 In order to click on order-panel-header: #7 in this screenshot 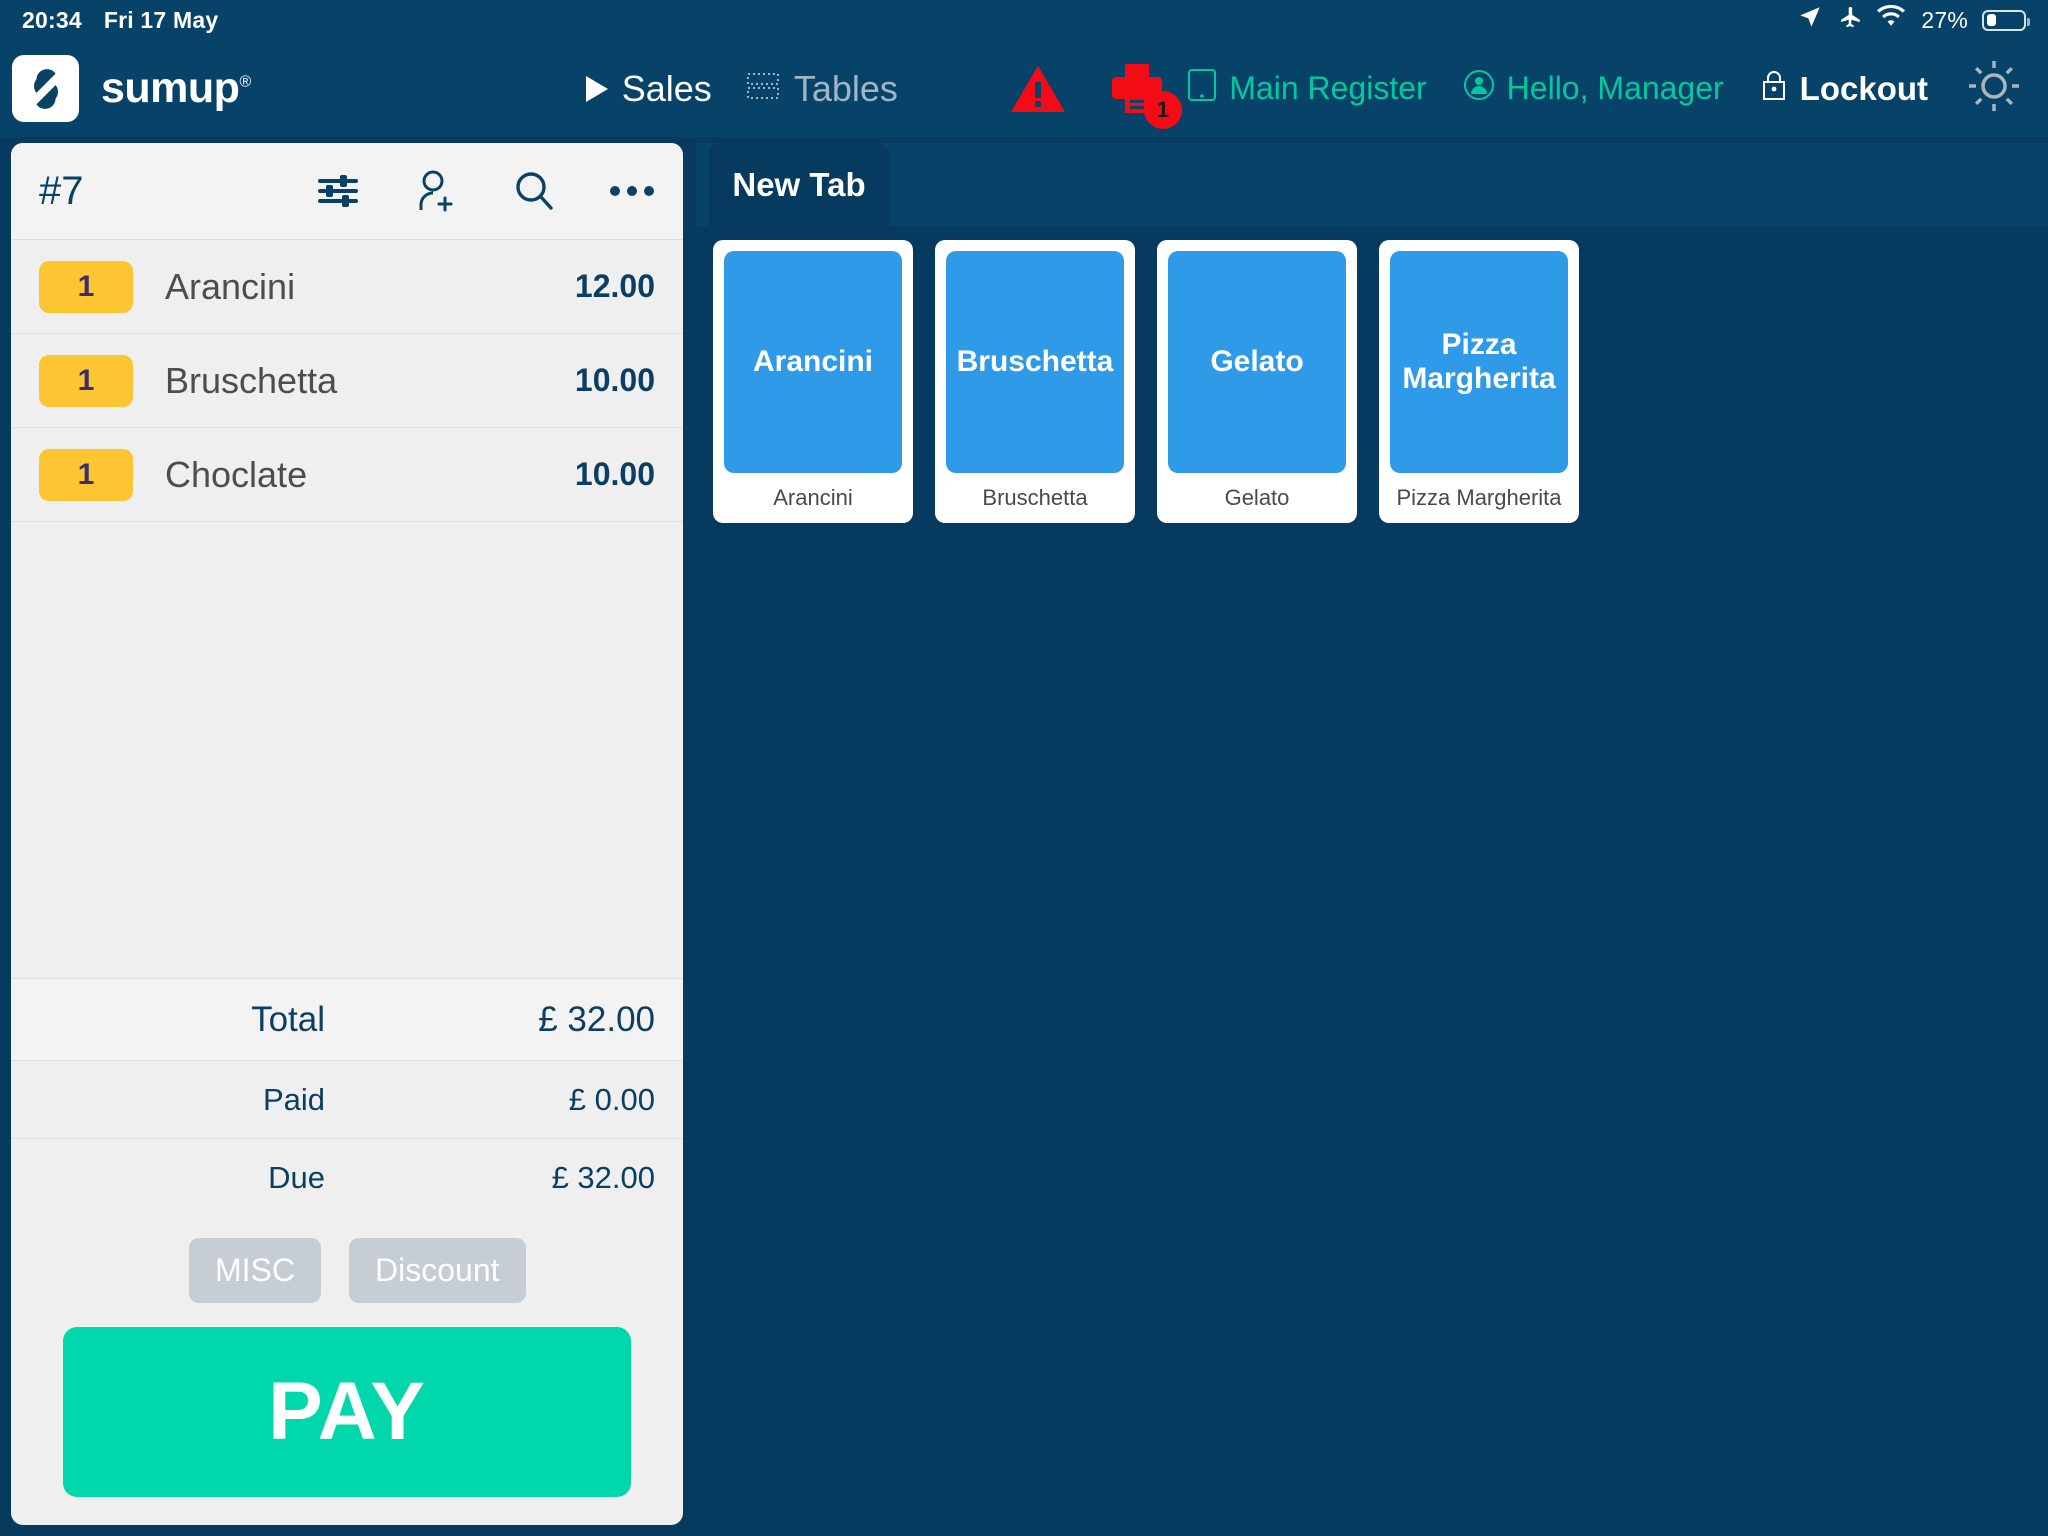, I will do `click(347, 191)`.